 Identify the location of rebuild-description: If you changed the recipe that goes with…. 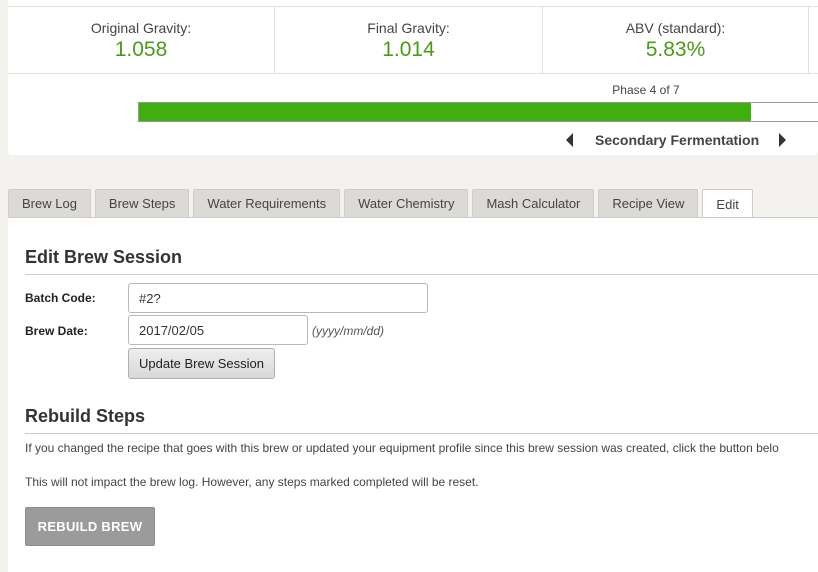
(402, 448).